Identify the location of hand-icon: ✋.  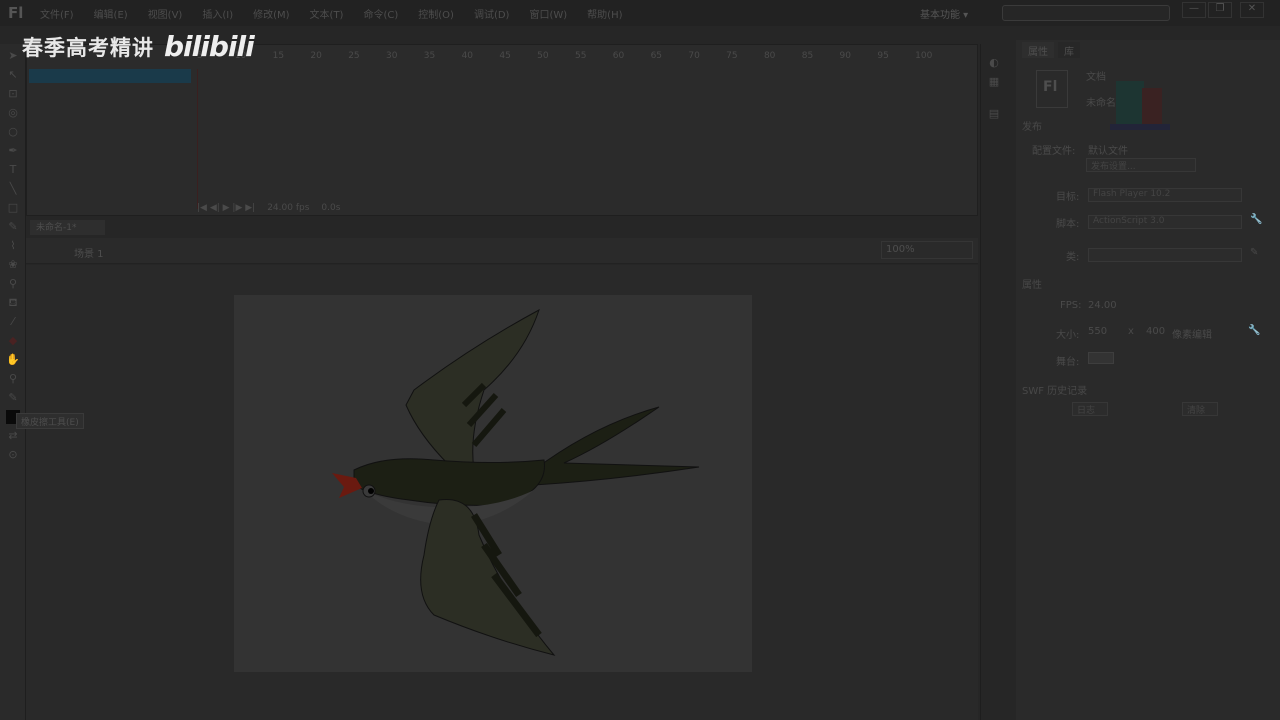
(13, 360).